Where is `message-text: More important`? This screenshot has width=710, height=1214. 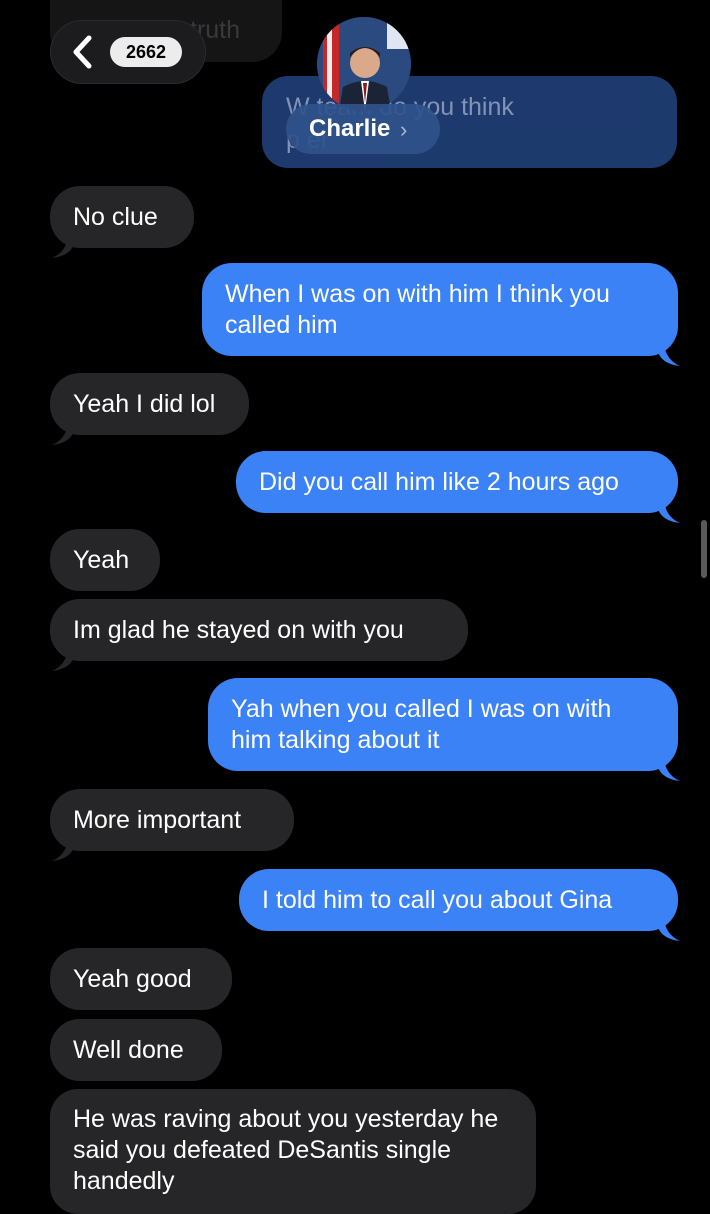 message-text: More important is located at coordinates (157, 819).